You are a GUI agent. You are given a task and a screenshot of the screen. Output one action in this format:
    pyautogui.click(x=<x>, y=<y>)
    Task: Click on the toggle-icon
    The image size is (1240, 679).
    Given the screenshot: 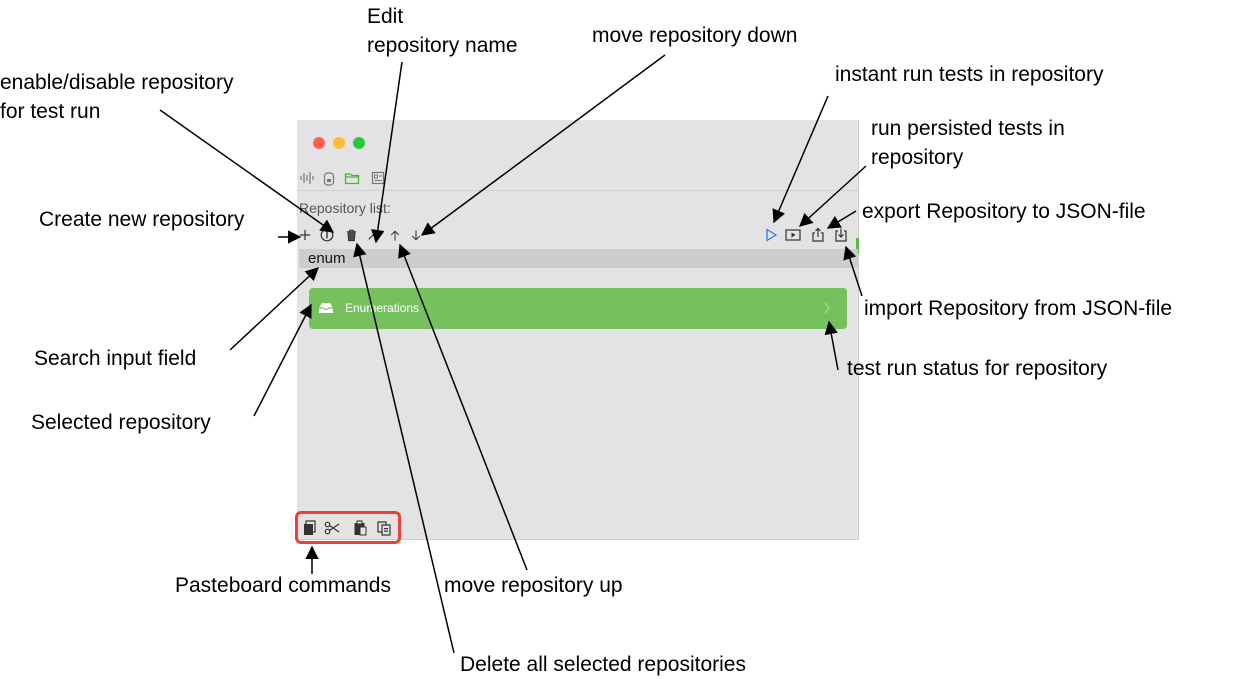 What is the action you would take?
    pyautogui.click(x=327, y=235)
    